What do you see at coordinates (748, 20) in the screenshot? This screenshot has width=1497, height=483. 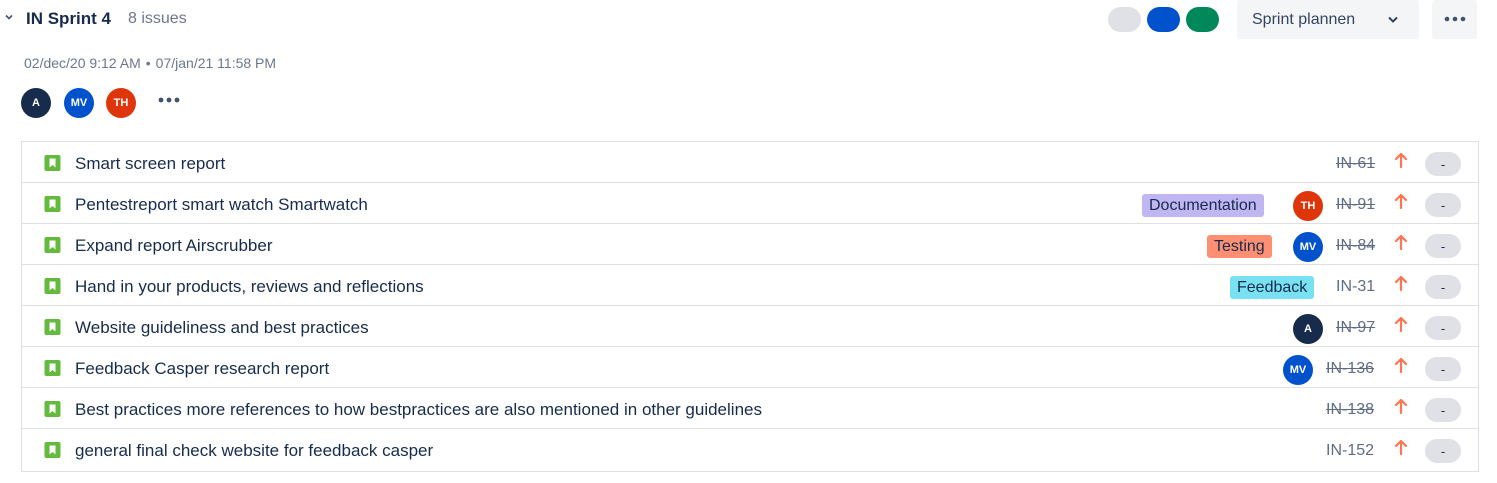 I see `sprint-header: IN Sprint 4 8 issues Sprint plannen` at bounding box center [748, 20].